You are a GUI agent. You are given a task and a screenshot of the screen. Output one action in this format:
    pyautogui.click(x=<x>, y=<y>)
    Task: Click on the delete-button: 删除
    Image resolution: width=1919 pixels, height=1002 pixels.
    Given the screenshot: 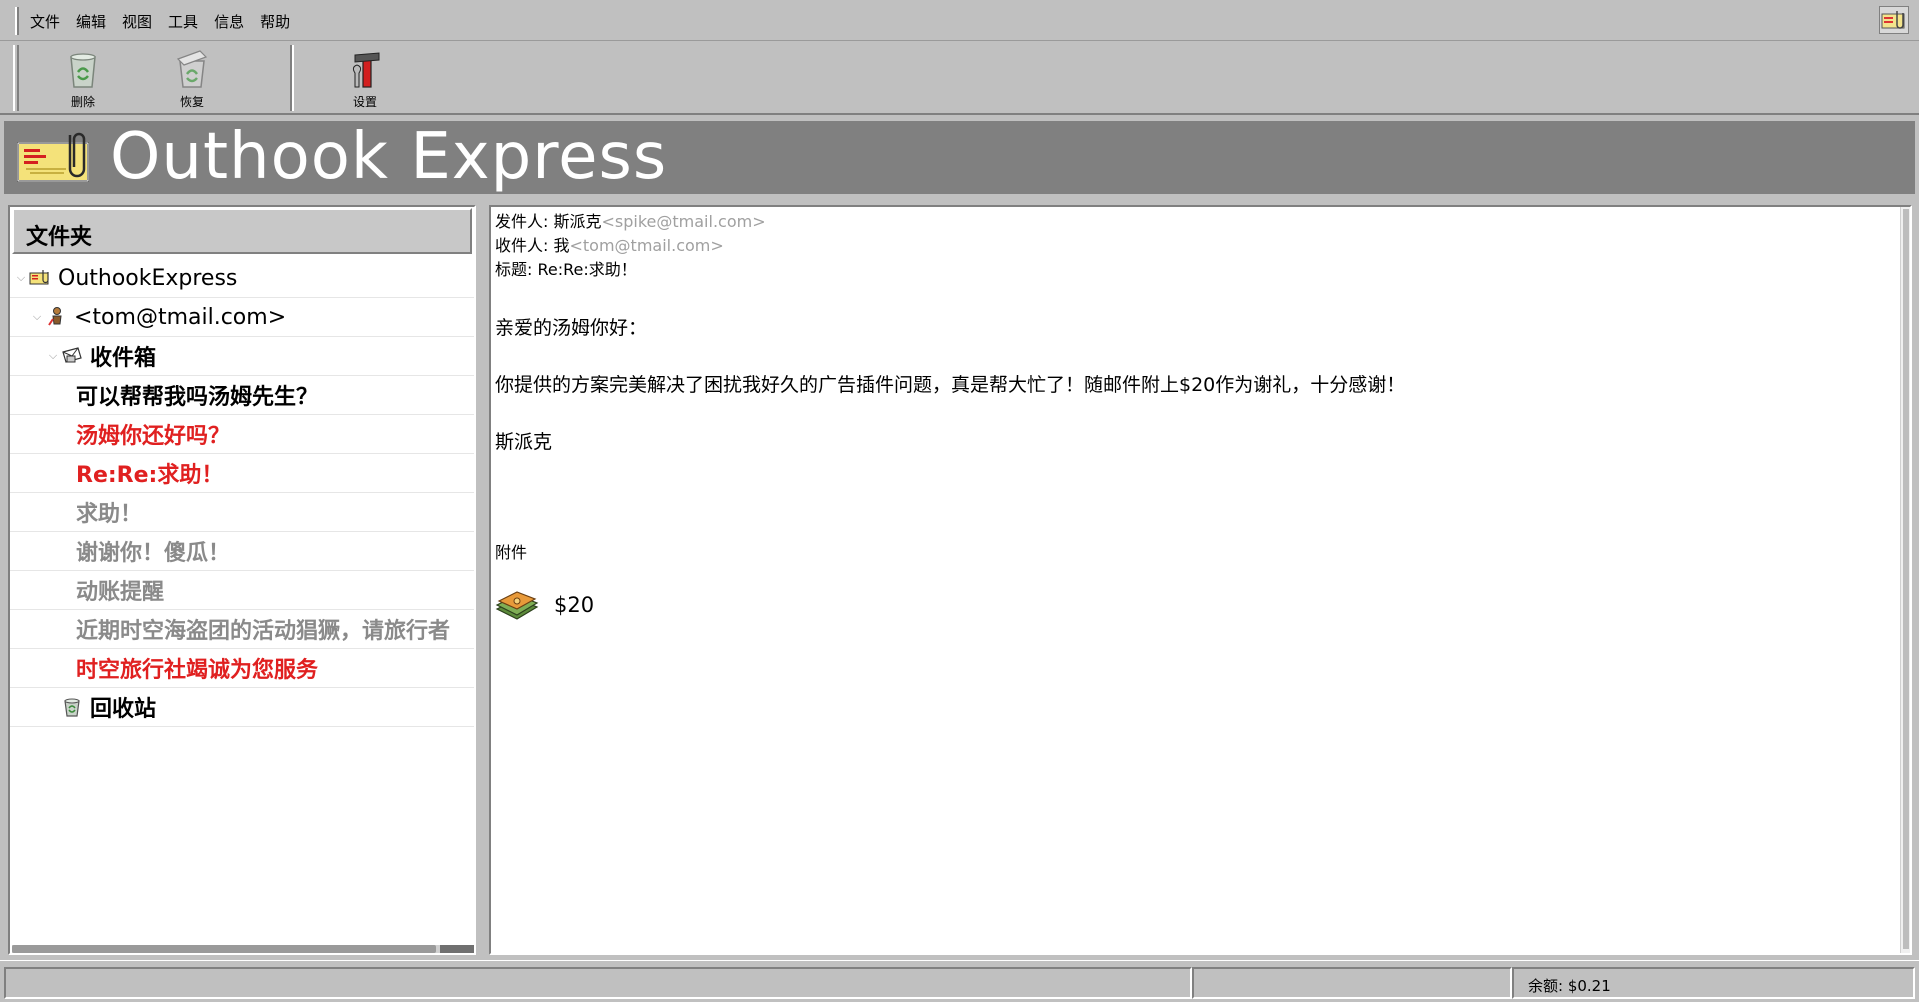 What is the action you would take?
    pyautogui.click(x=83, y=78)
    